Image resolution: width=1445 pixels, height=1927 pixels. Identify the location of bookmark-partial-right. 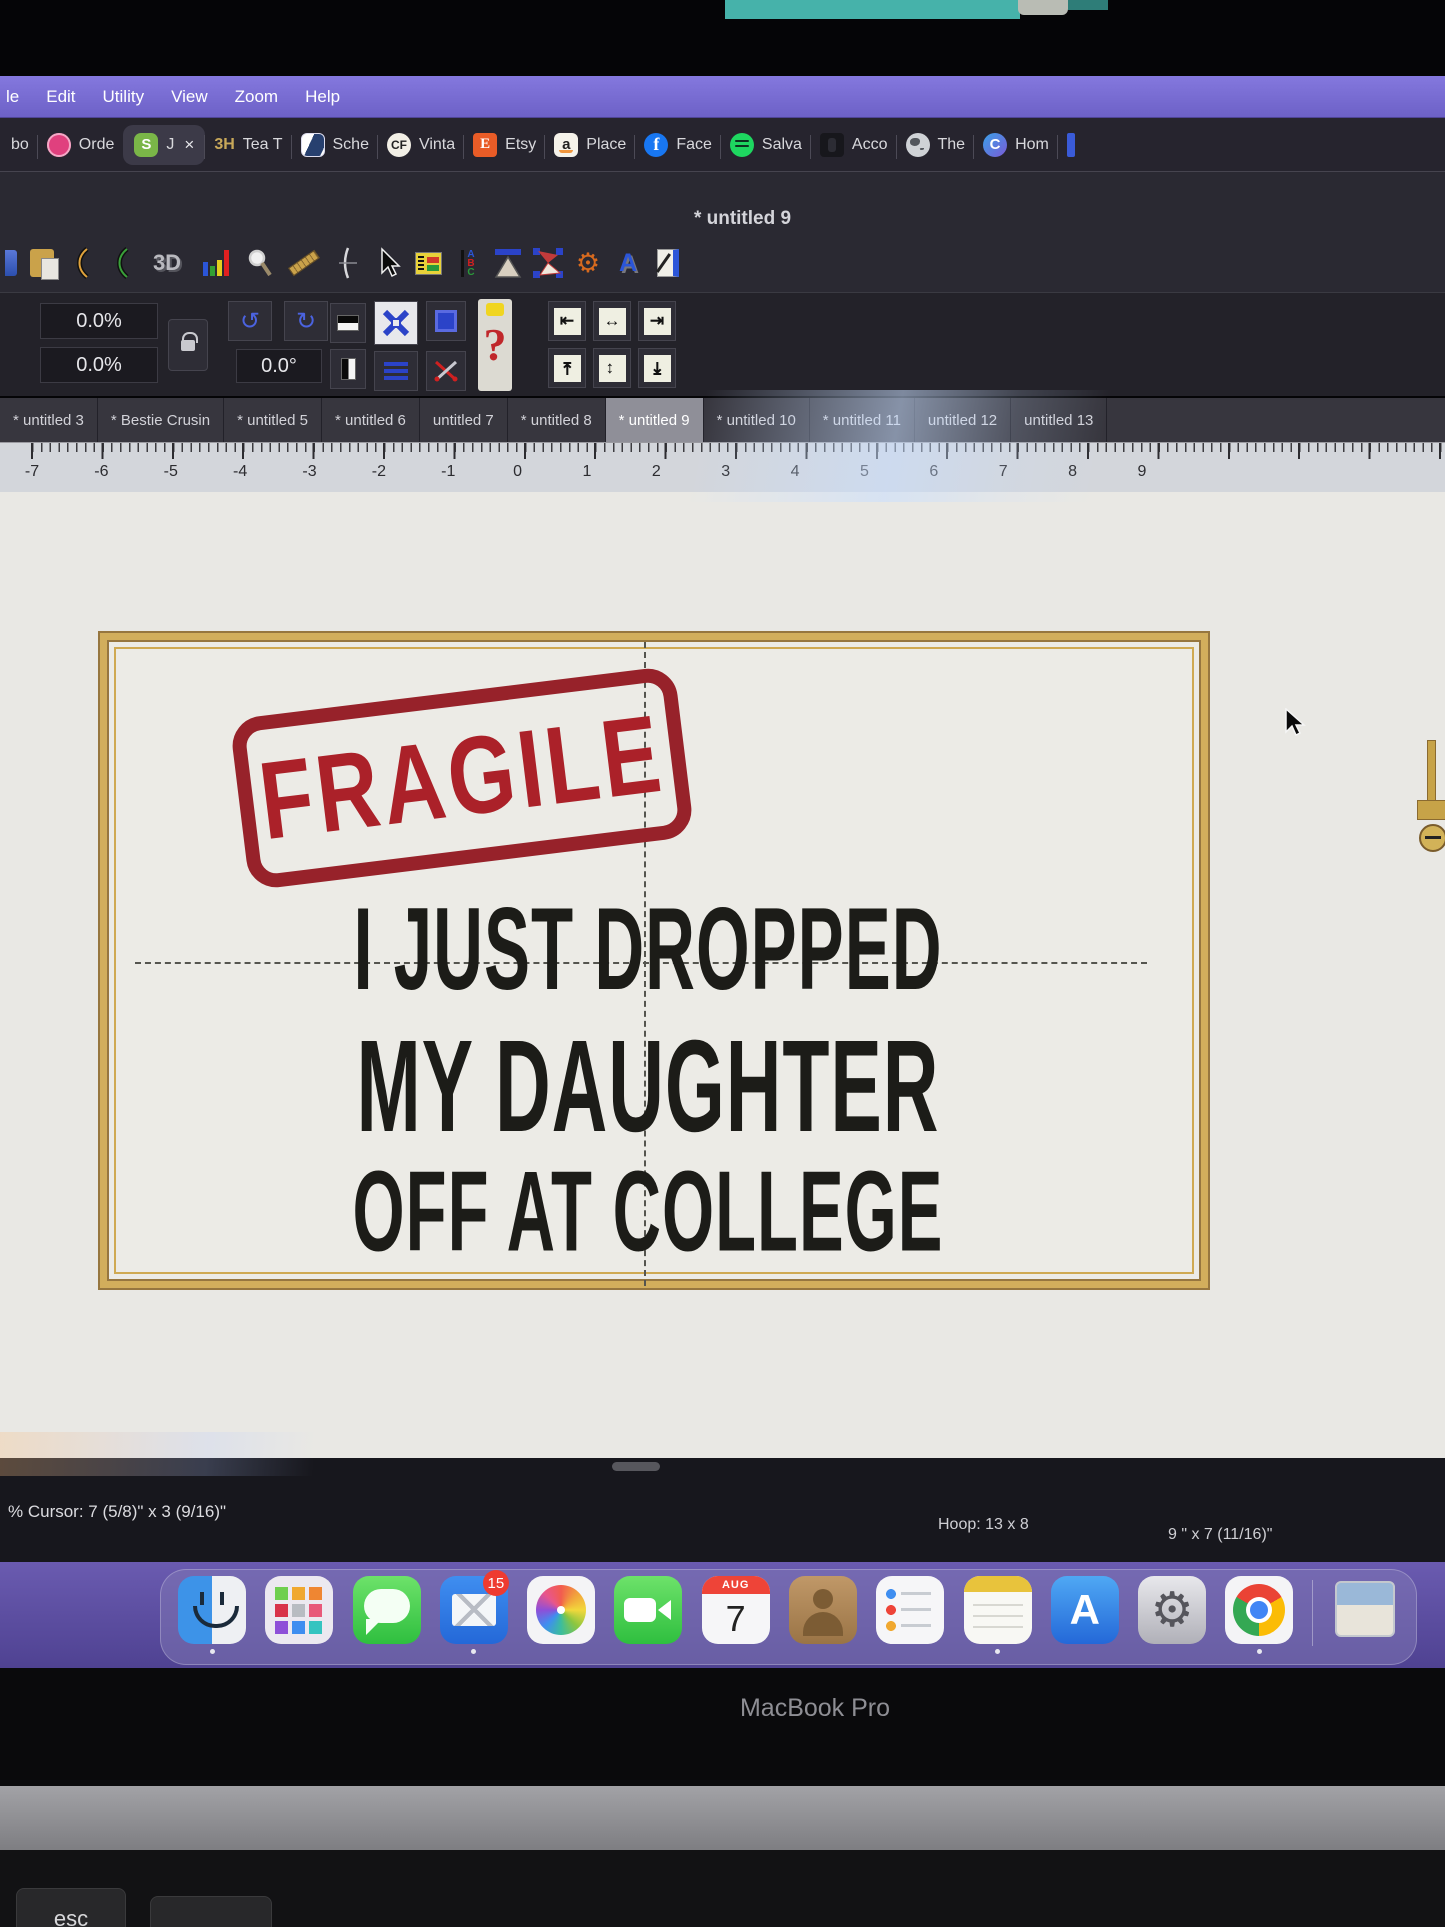
(1070, 145).